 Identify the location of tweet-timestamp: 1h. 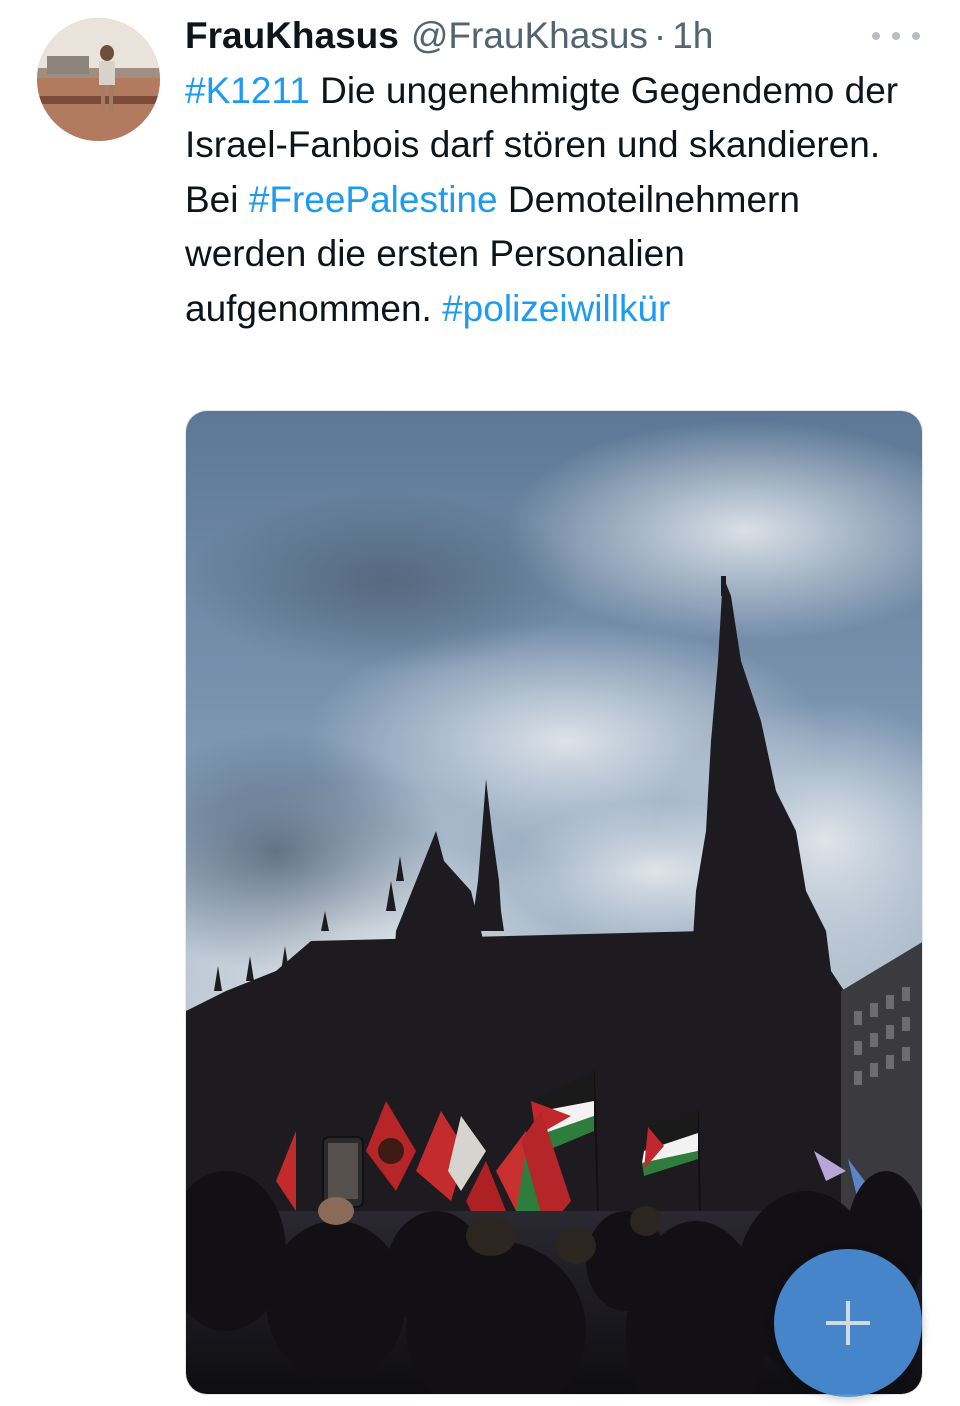
(692, 36).